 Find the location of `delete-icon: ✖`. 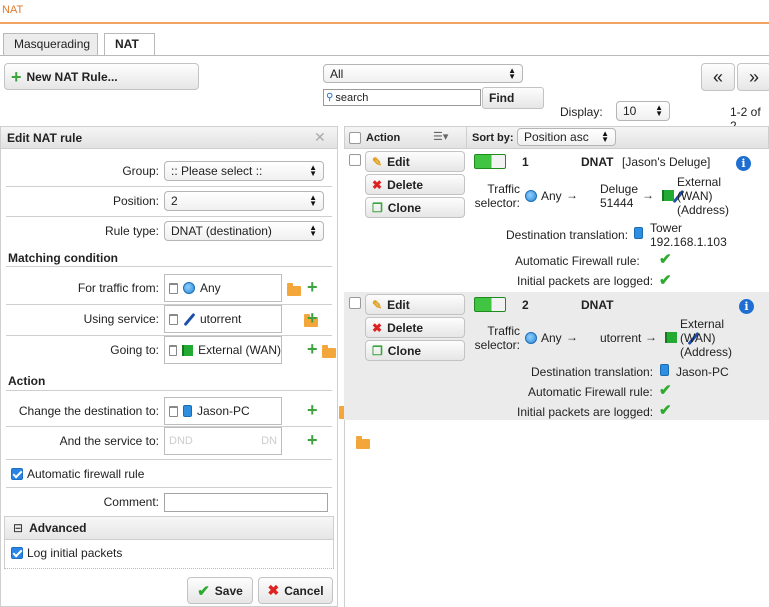

delete-icon: ✖ is located at coordinates (377, 327).